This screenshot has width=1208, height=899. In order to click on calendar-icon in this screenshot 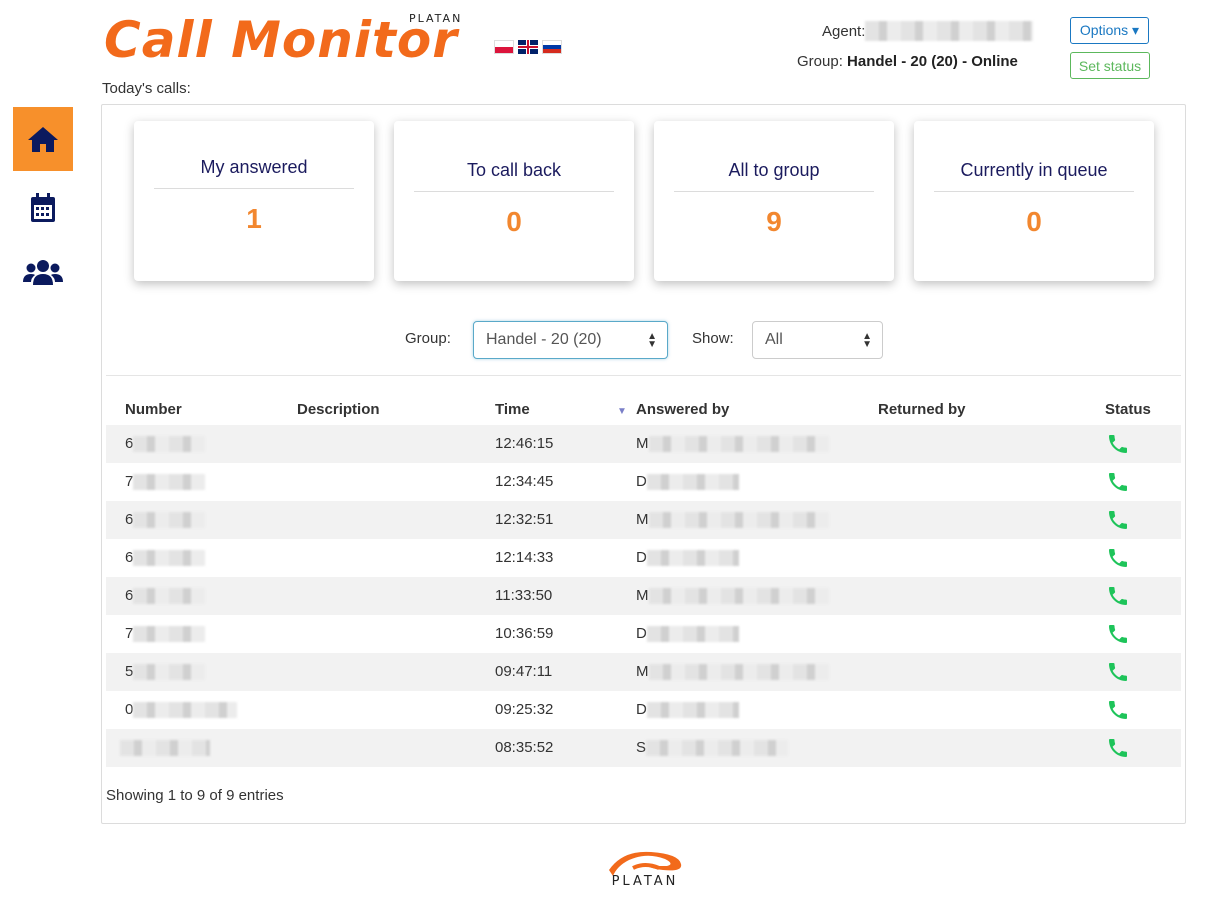, I will do `click(43, 207)`.